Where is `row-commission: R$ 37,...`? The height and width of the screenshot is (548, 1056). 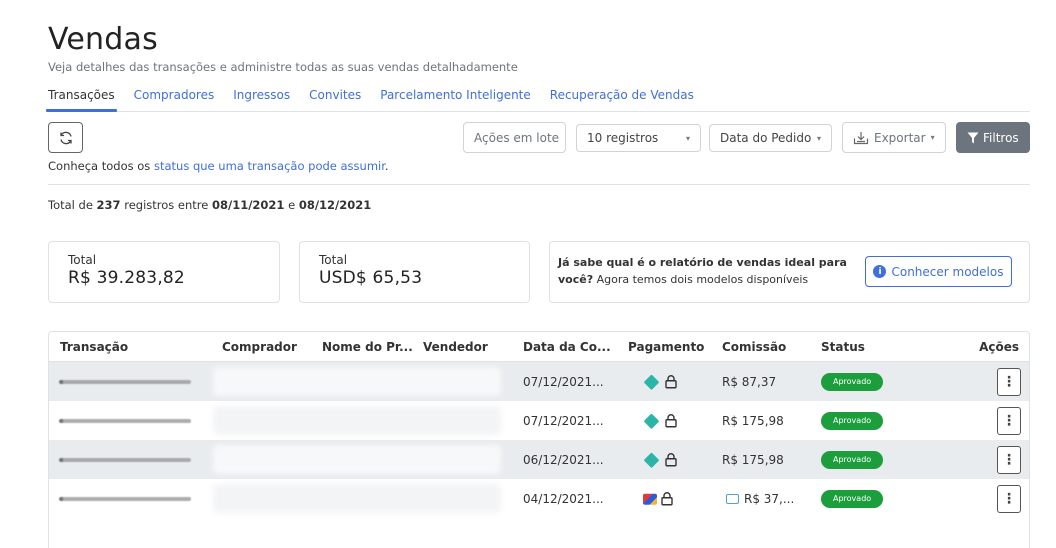
row-commission: R$ 37,... is located at coordinates (769, 498).